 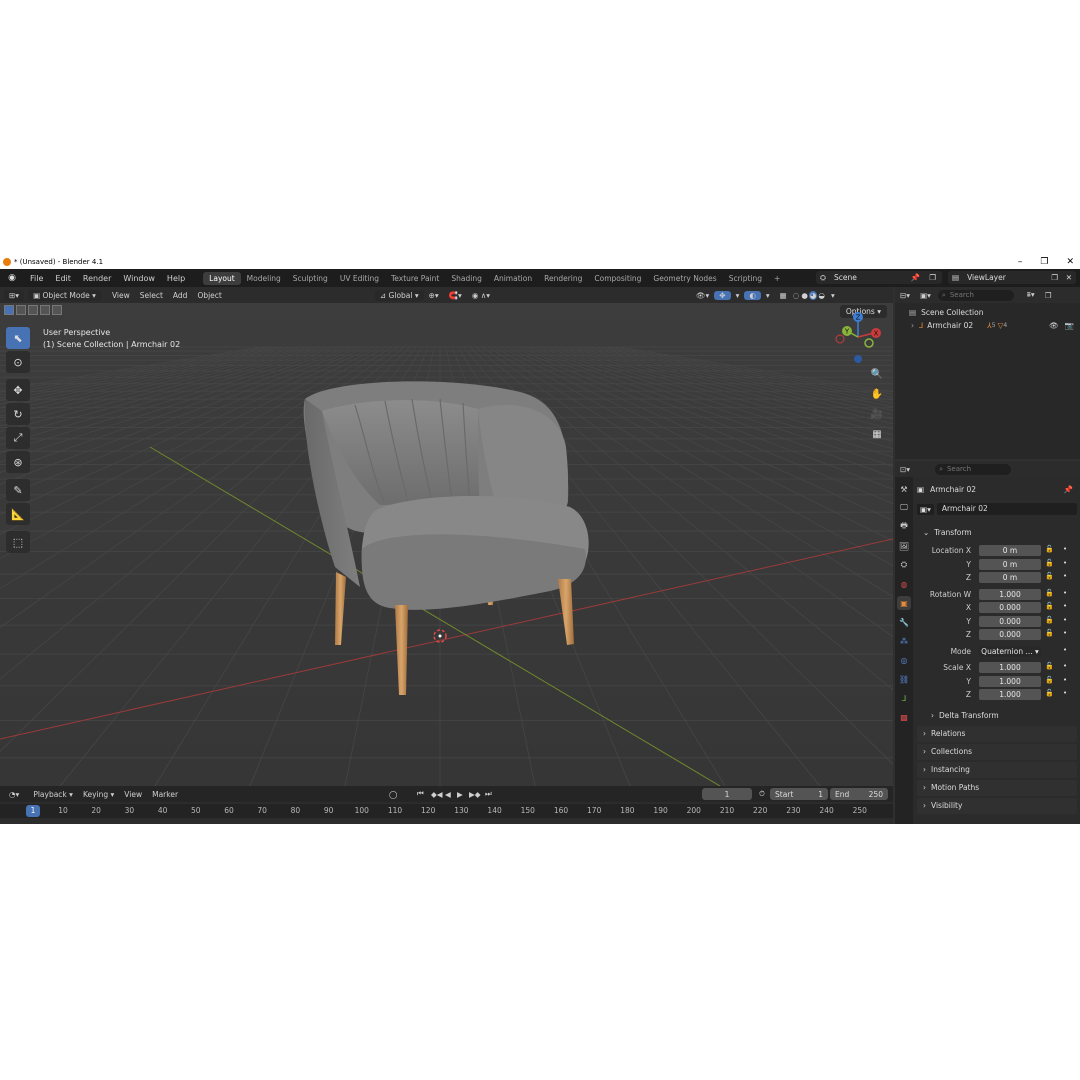 What do you see at coordinates (1010, 681) in the screenshot?
I see `scale-y-field: 1.000` at bounding box center [1010, 681].